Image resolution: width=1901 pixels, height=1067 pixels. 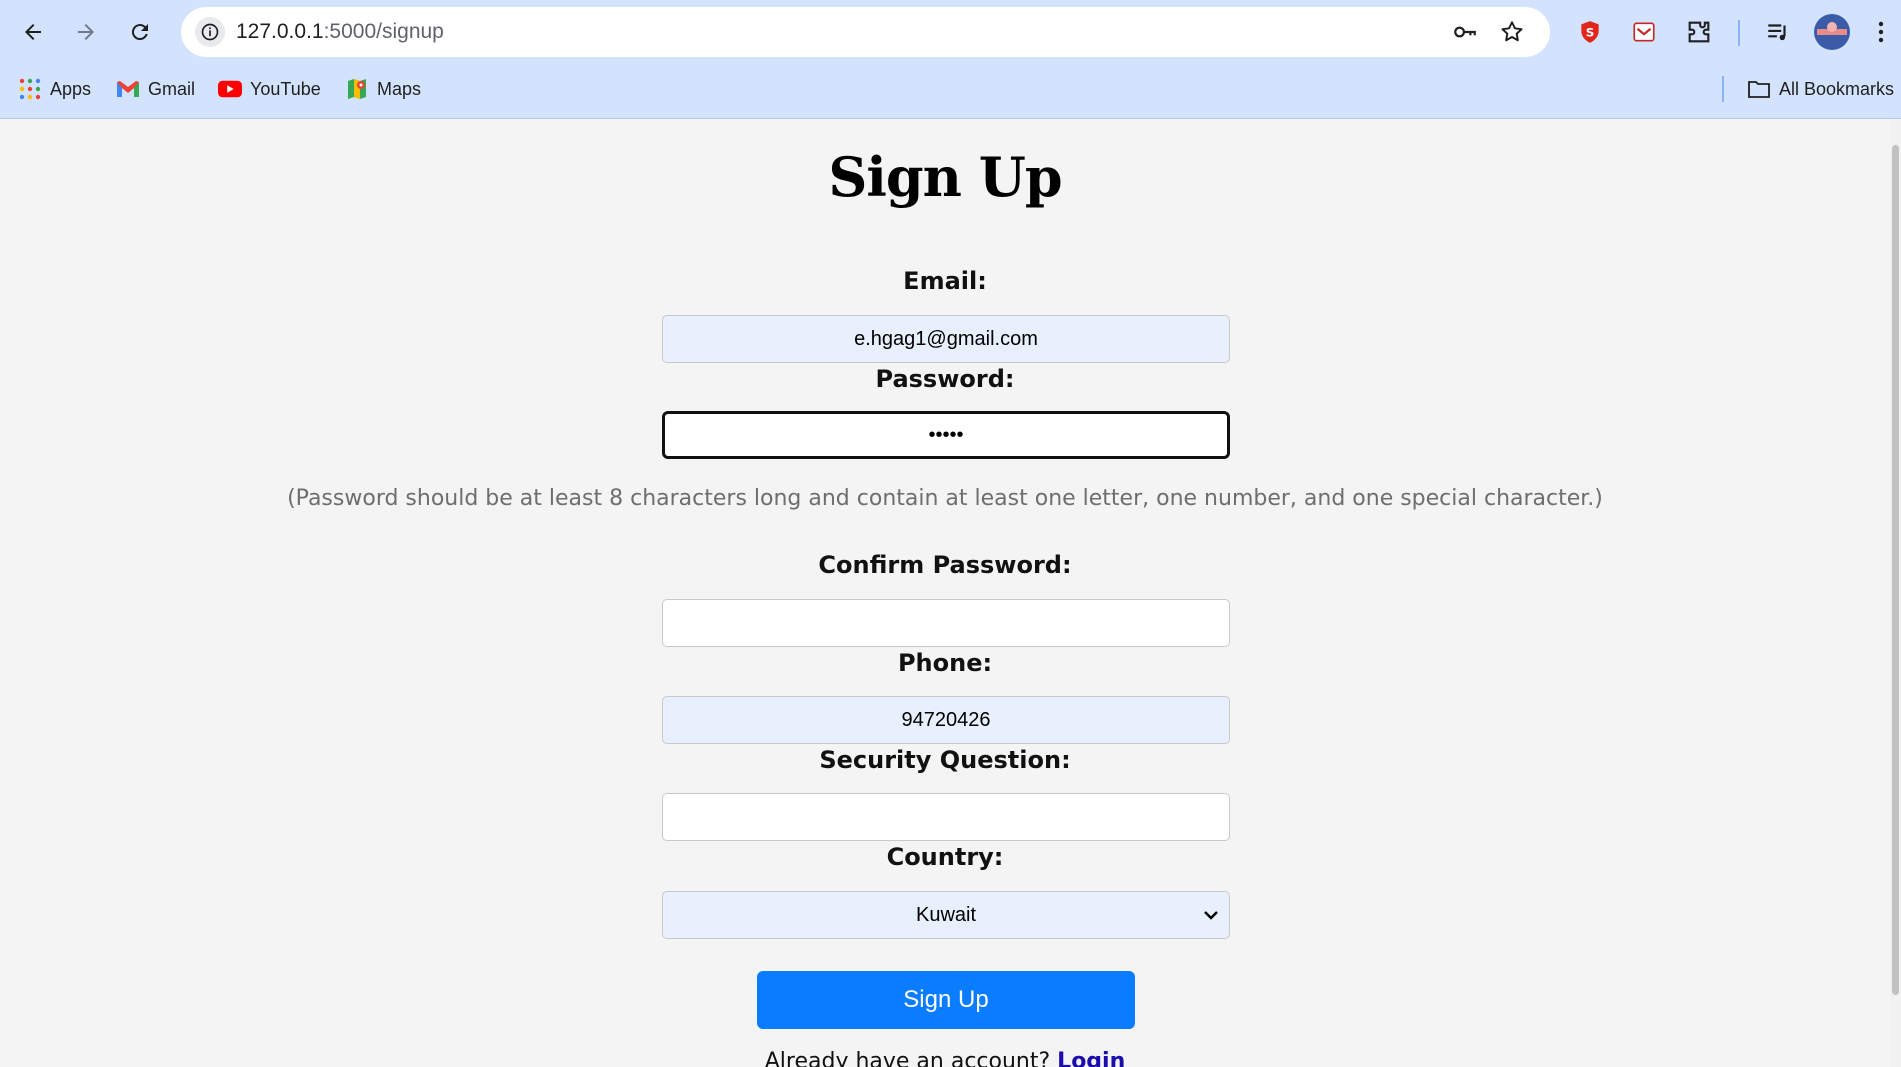 What do you see at coordinates (1211, 915) in the screenshot?
I see `chevron-down-icon` at bounding box center [1211, 915].